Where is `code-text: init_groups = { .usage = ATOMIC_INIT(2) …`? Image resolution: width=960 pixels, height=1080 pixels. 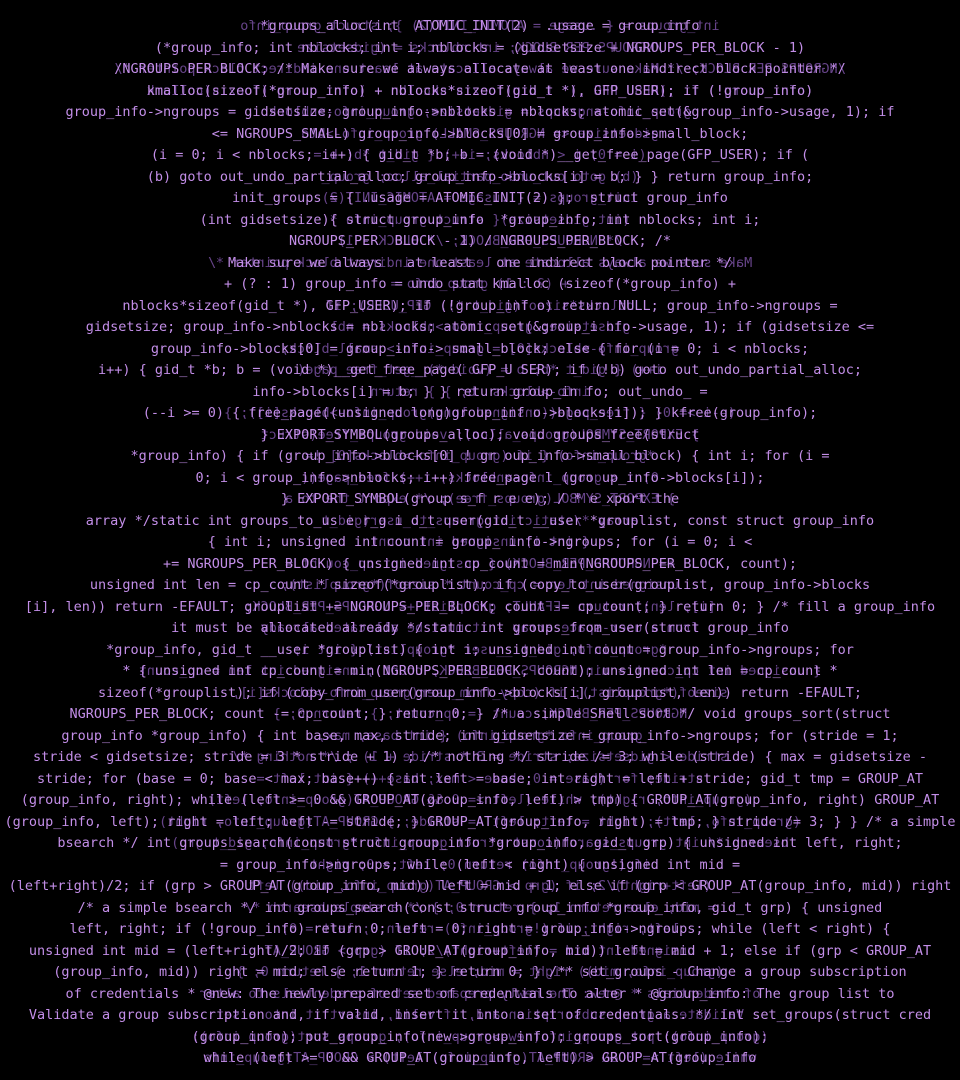 code-text: init_groups = { .usage = ATOMIC_INIT(2) … is located at coordinates (480, 198).